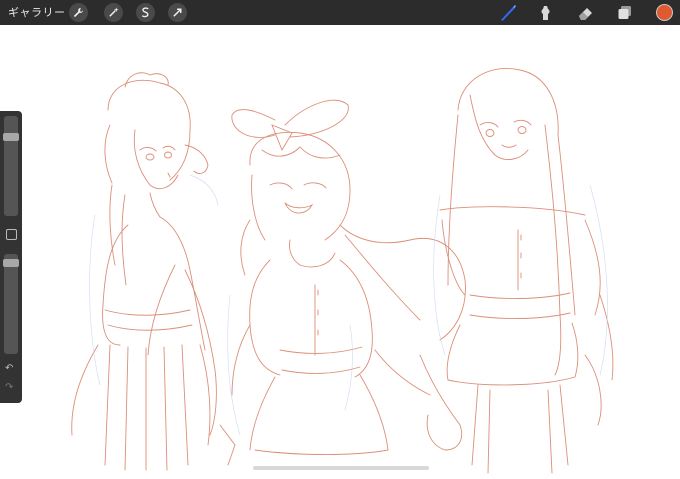  I want to click on color-picker-button, so click(664, 12).